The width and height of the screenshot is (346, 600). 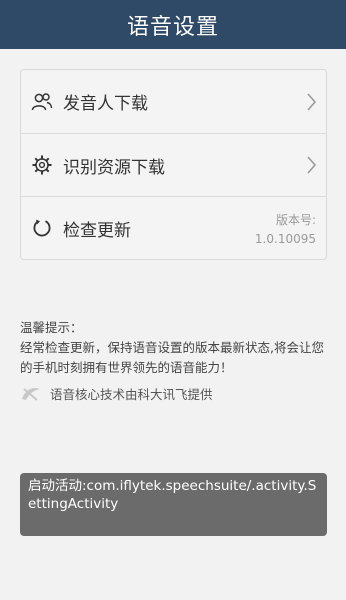 What do you see at coordinates (131, 394) in the screenshot?
I see `credit-text: 语音核心技术由科大讯飞提供` at bounding box center [131, 394].